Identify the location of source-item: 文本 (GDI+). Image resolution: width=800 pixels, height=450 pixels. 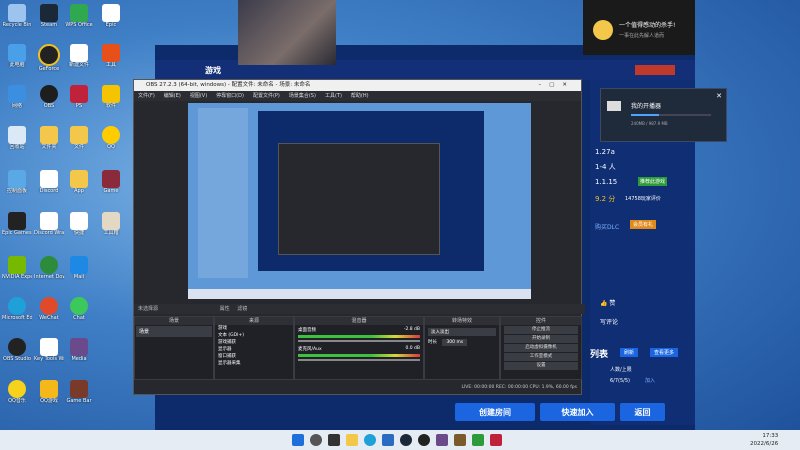
(255, 335).